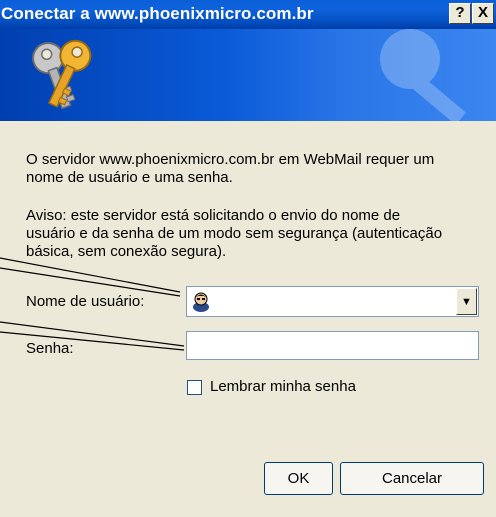 This screenshot has height=517, width=496. What do you see at coordinates (92, 304) in the screenshot?
I see `callout-lines` at bounding box center [92, 304].